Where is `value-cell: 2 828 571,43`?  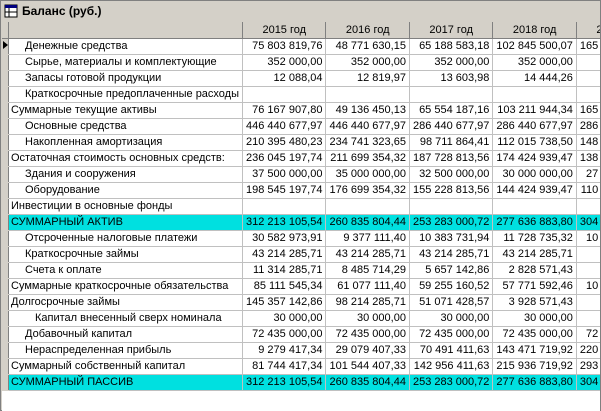 value-cell: 2 828 571,43 is located at coordinates (534, 270).